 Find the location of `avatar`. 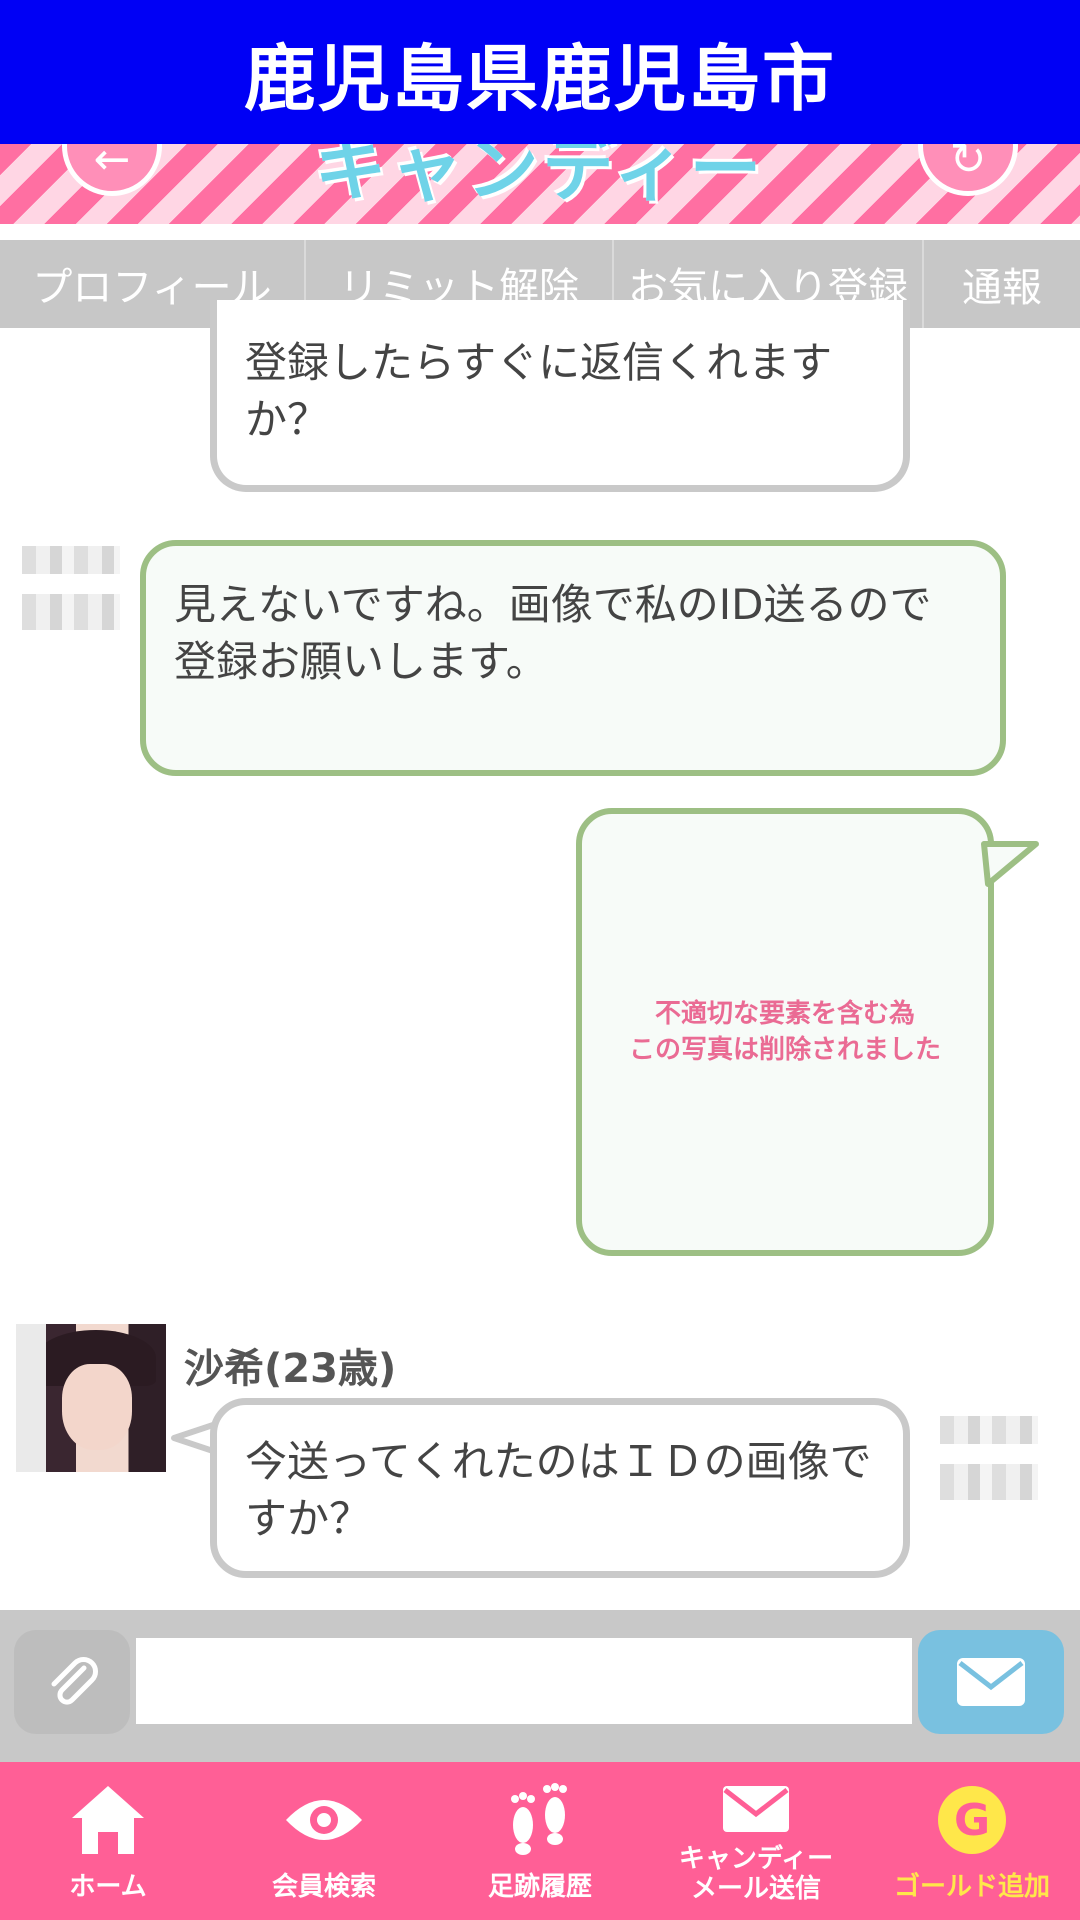

avatar is located at coordinates (91, 1398).